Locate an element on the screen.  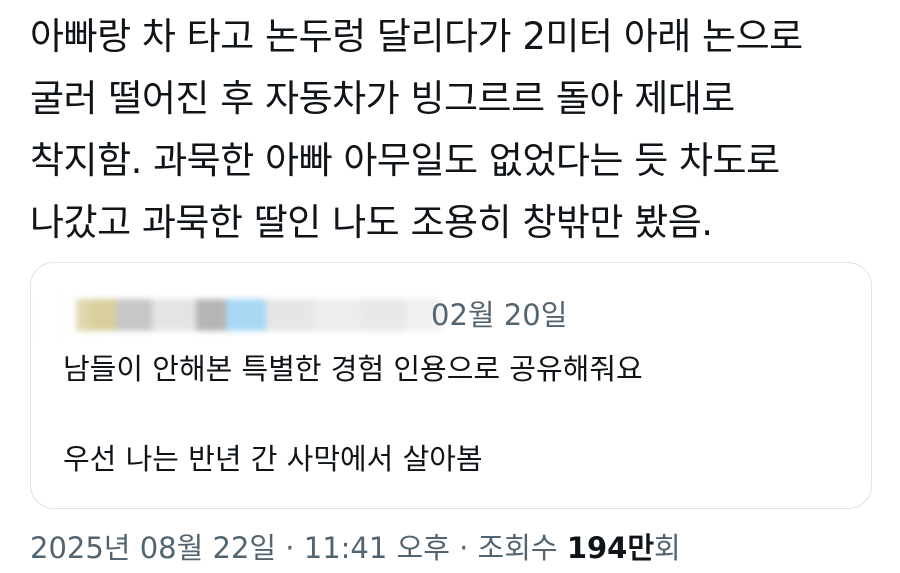
tweet-text-line: 착지함. 과묵한 아빠 아무일도 없었다는 듯 차도로 is located at coordinates (405, 160).